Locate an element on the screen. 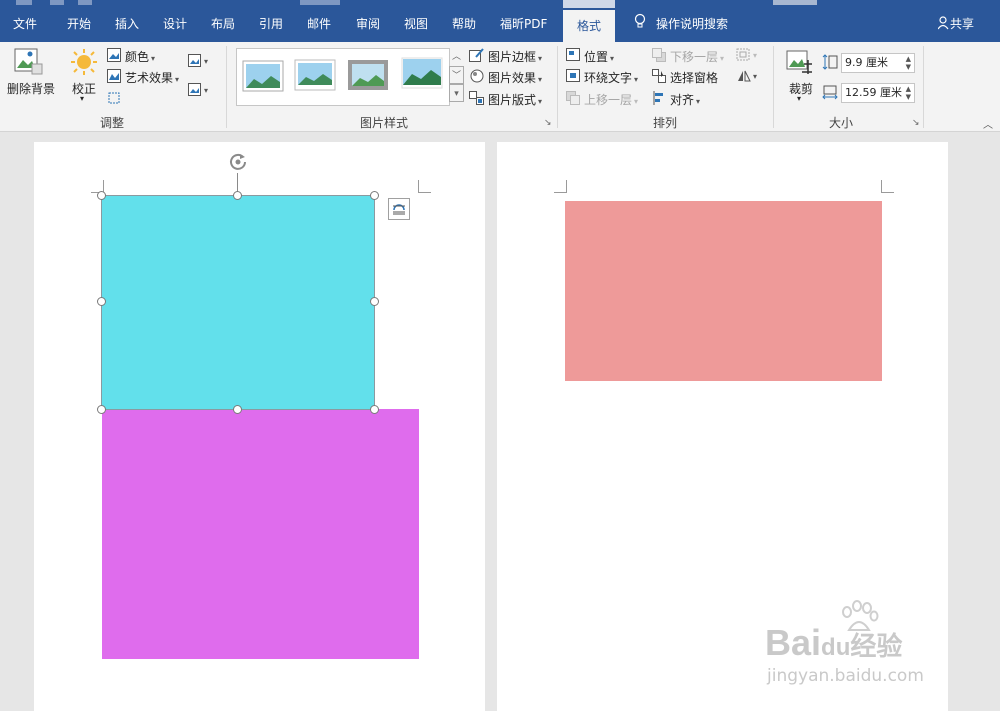 The height and width of the screenshot is (711, 1000). tab-layout: 布局 is located at coordinates (223, 24).